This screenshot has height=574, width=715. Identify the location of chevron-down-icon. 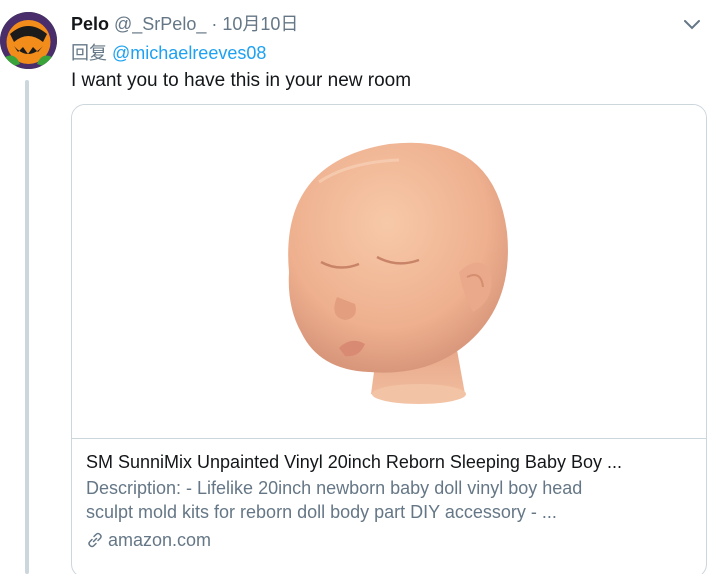
(692, 25).